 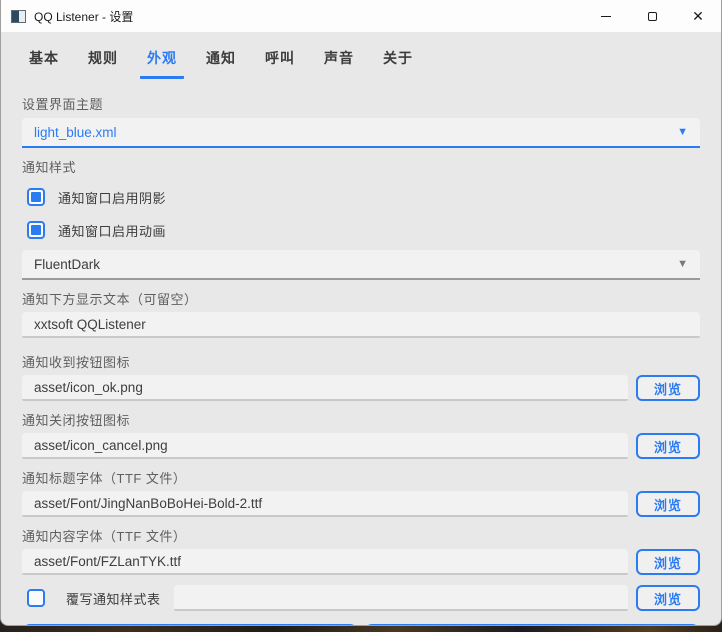 I want to click on title-font-label: 通知标题字体（TTF 文件）, so click(x=104, y=478).